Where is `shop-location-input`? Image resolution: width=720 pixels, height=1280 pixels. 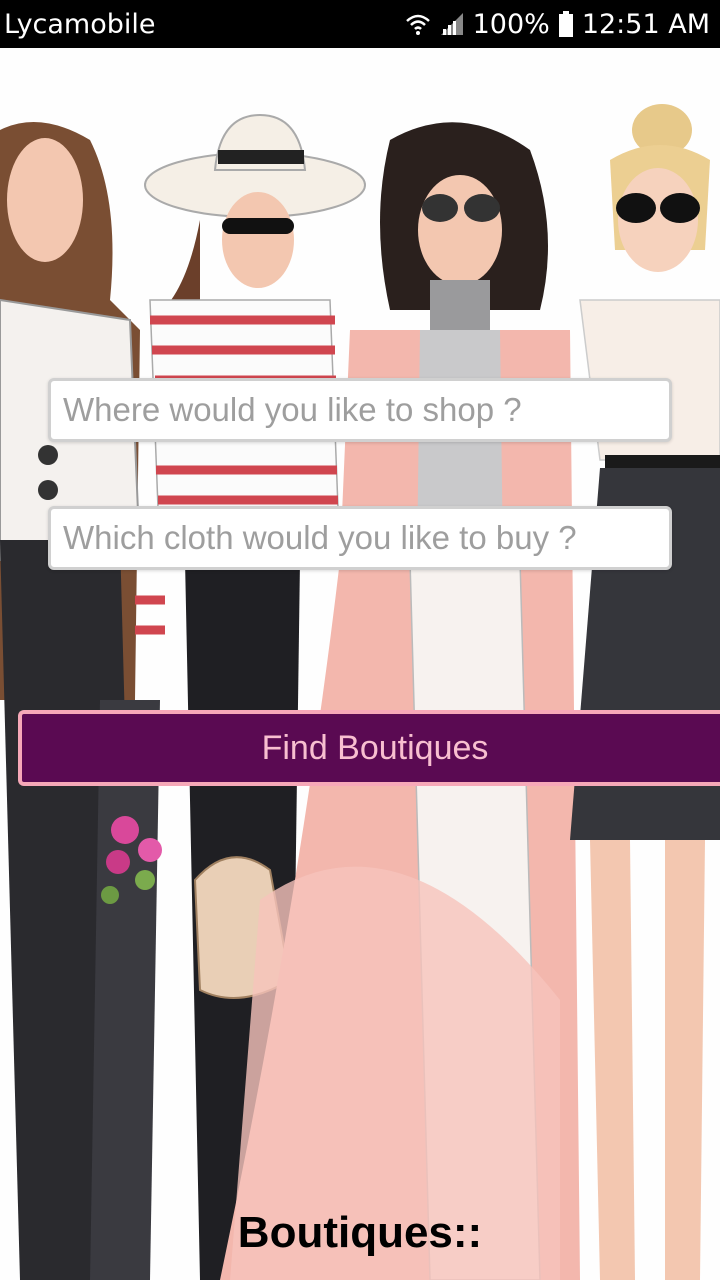 shop-location-input is located at coordinates (360, 410).